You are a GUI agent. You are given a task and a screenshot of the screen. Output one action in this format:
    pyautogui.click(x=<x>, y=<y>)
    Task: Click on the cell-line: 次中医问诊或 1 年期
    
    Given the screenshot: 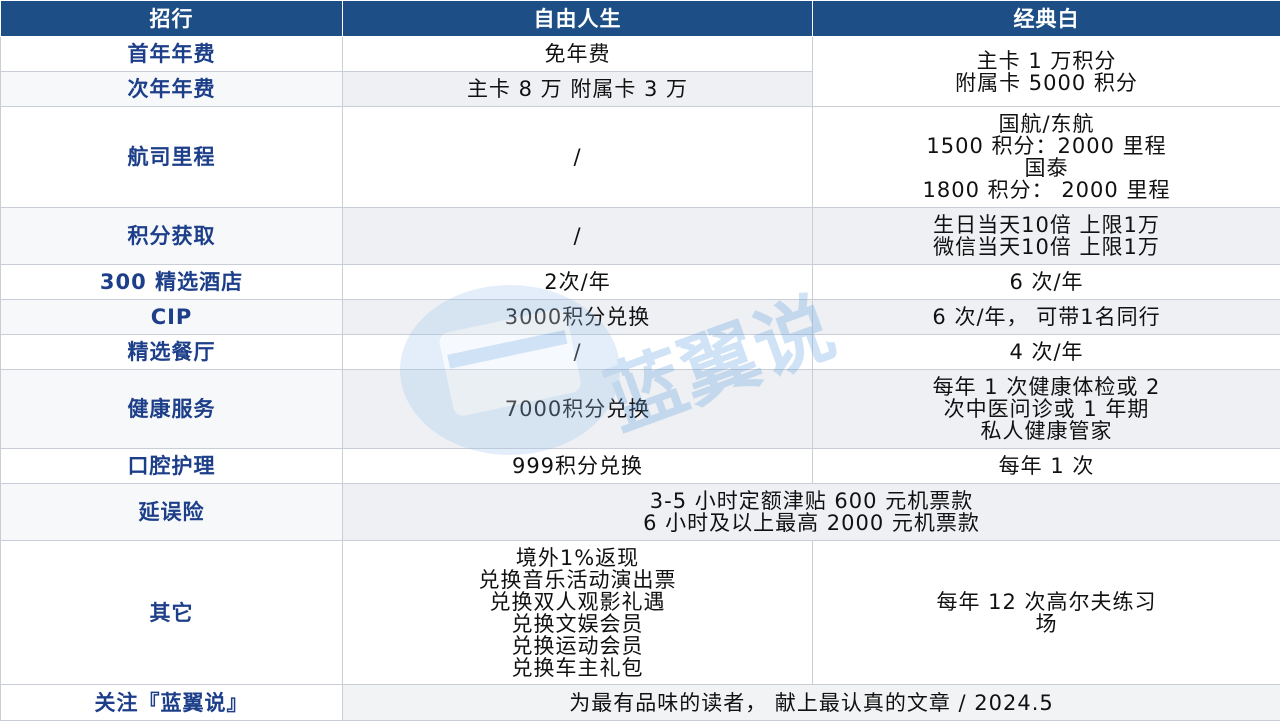 What is the action you would take?
    pyautogui.click(x=1046, y=409)
    